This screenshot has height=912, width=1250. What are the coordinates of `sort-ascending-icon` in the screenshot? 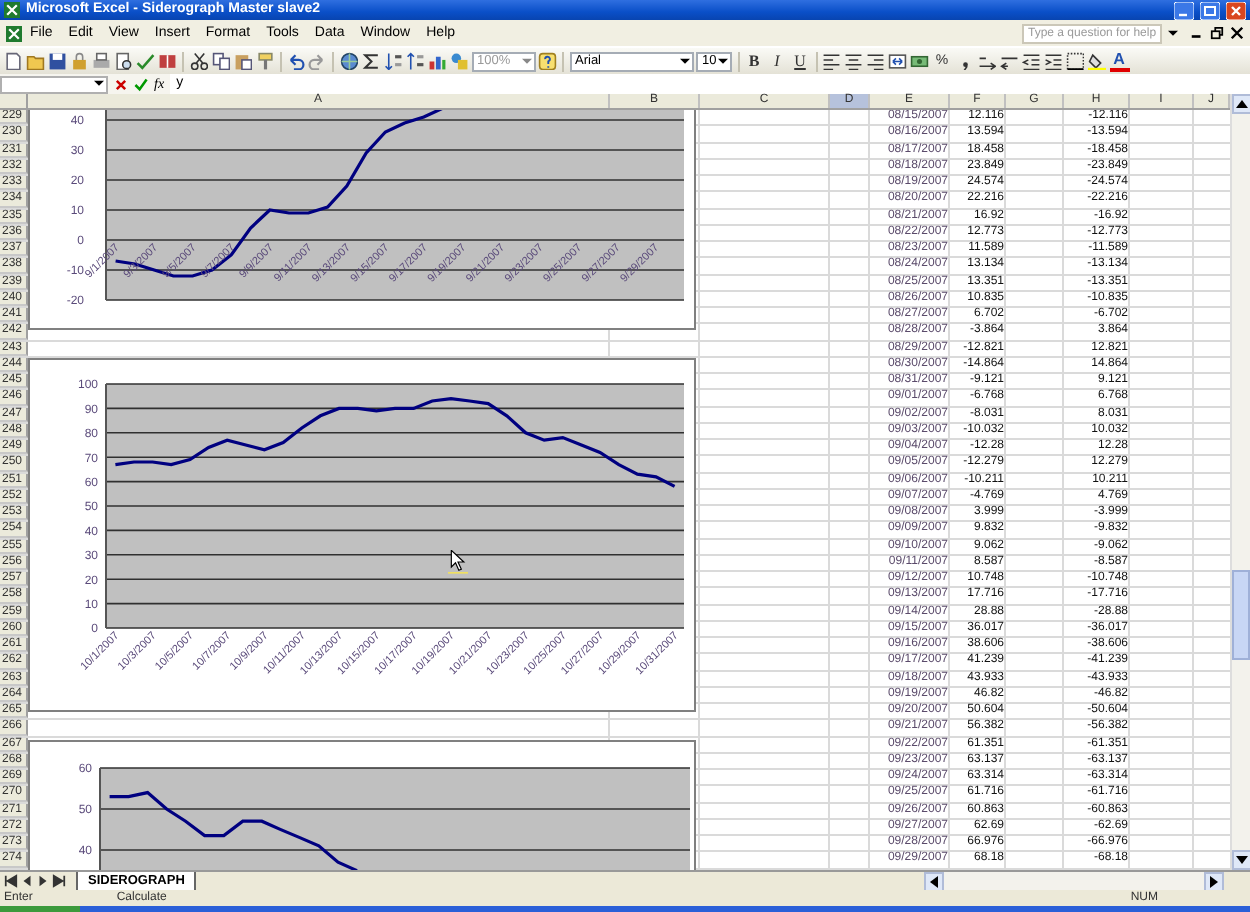 It's located at (392, 61).